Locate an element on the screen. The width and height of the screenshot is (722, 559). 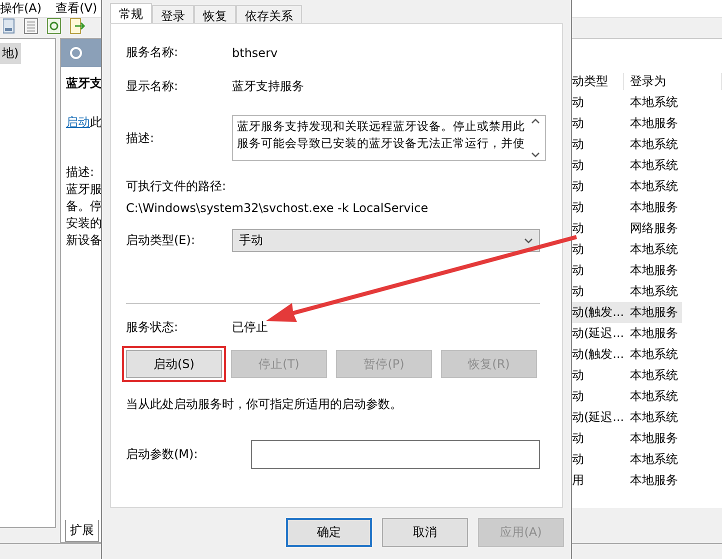
path-label: 可执行文件的路径: is located at coordinates (177, 186).